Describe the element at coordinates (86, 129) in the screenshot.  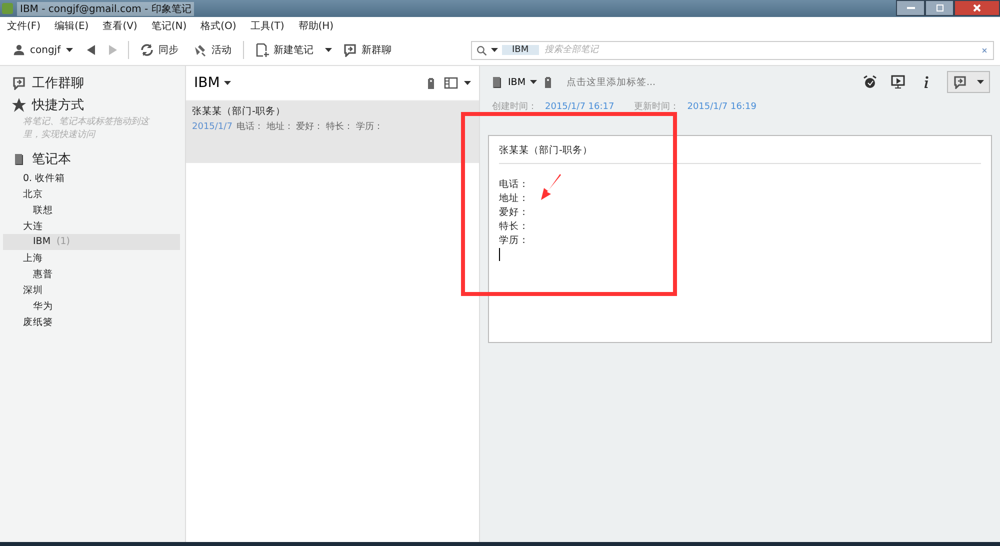
I see `shortcuts-hint: 将笔记、笔记本或标签拖动到这里，实现快速访问` at that location.